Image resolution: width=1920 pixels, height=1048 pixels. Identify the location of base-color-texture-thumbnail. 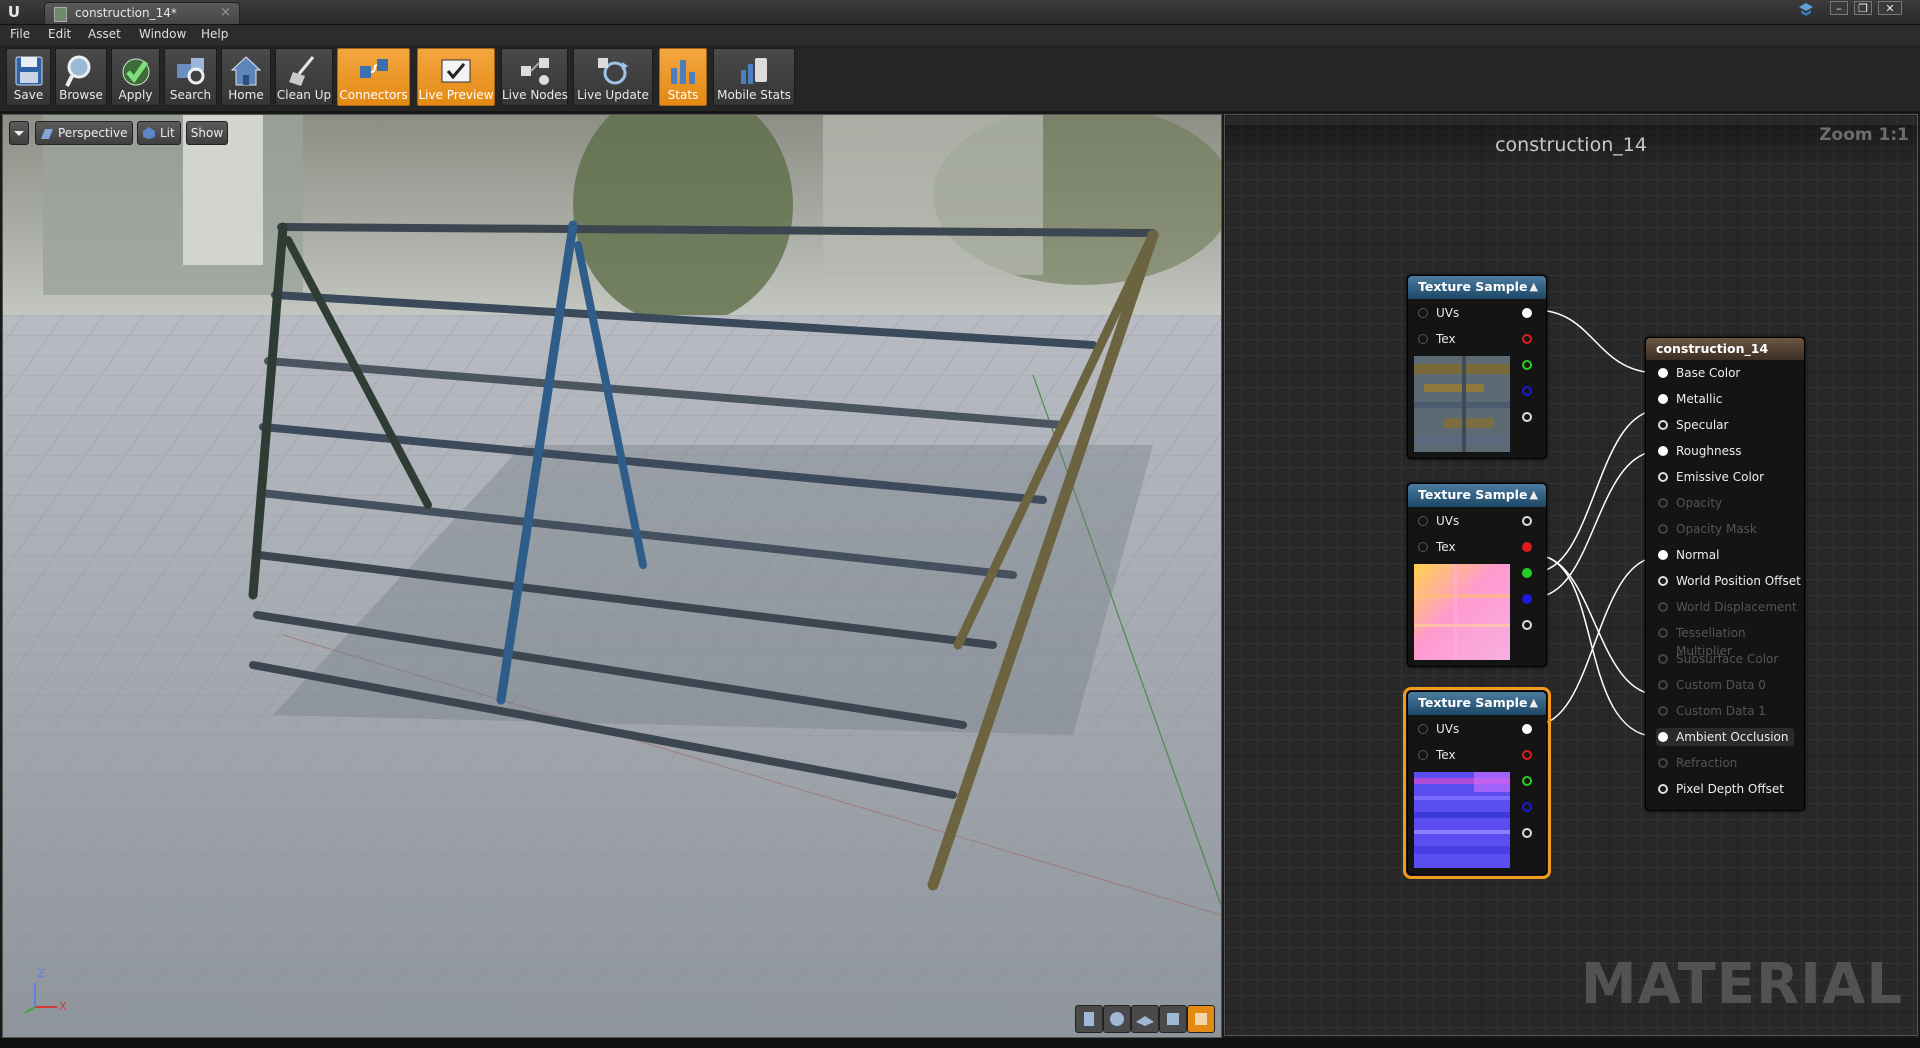
(1462, 404).